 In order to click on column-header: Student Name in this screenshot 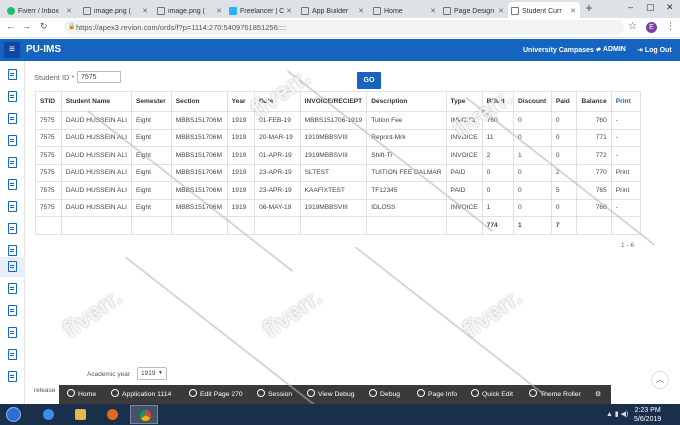, I will do `click(96, 101)`.